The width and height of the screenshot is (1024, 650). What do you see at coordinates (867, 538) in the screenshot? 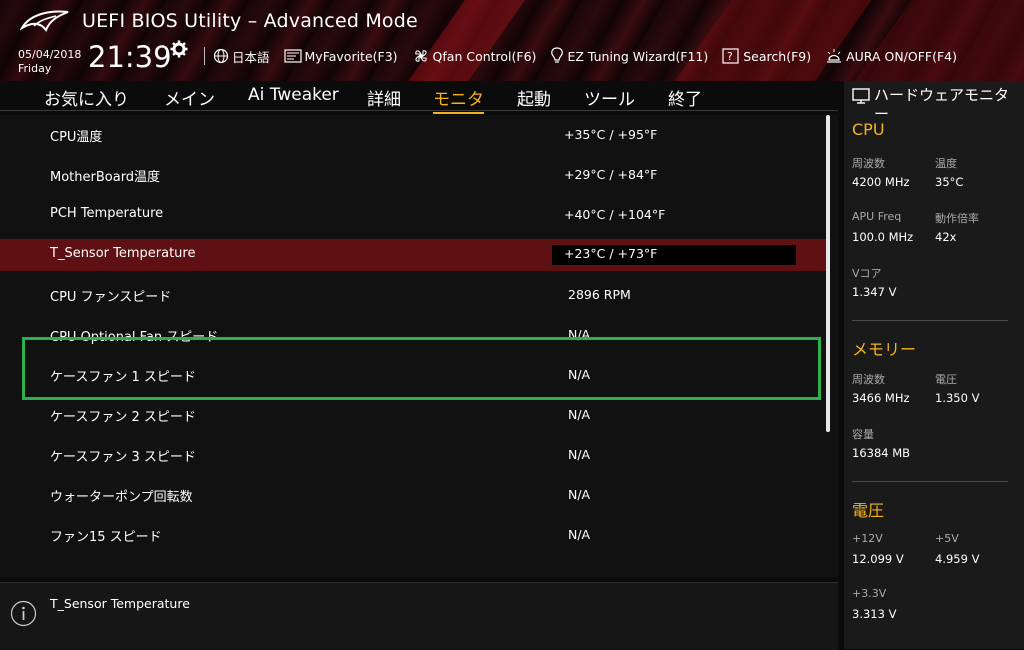
I see `v12-label: +12V` at bounding box center [867, 538].